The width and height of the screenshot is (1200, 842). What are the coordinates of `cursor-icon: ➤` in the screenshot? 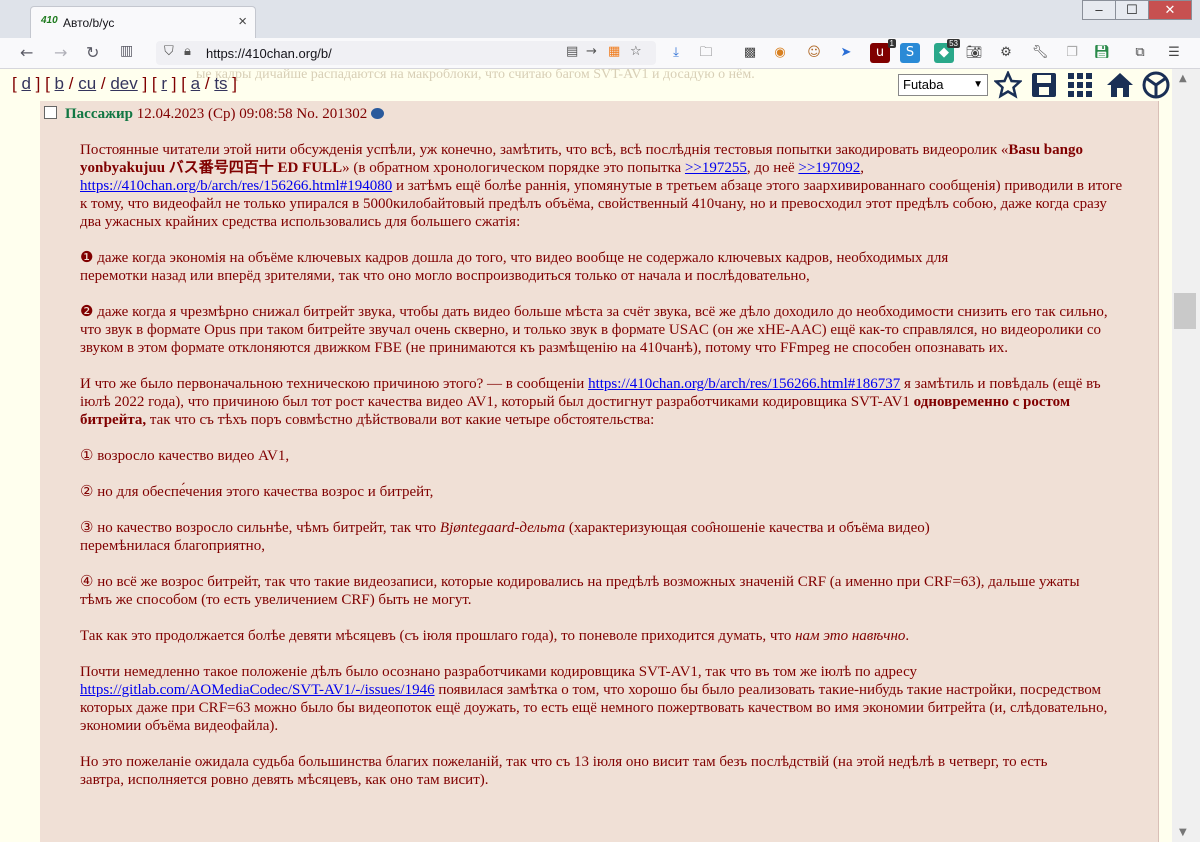 It's located at (846, 53).